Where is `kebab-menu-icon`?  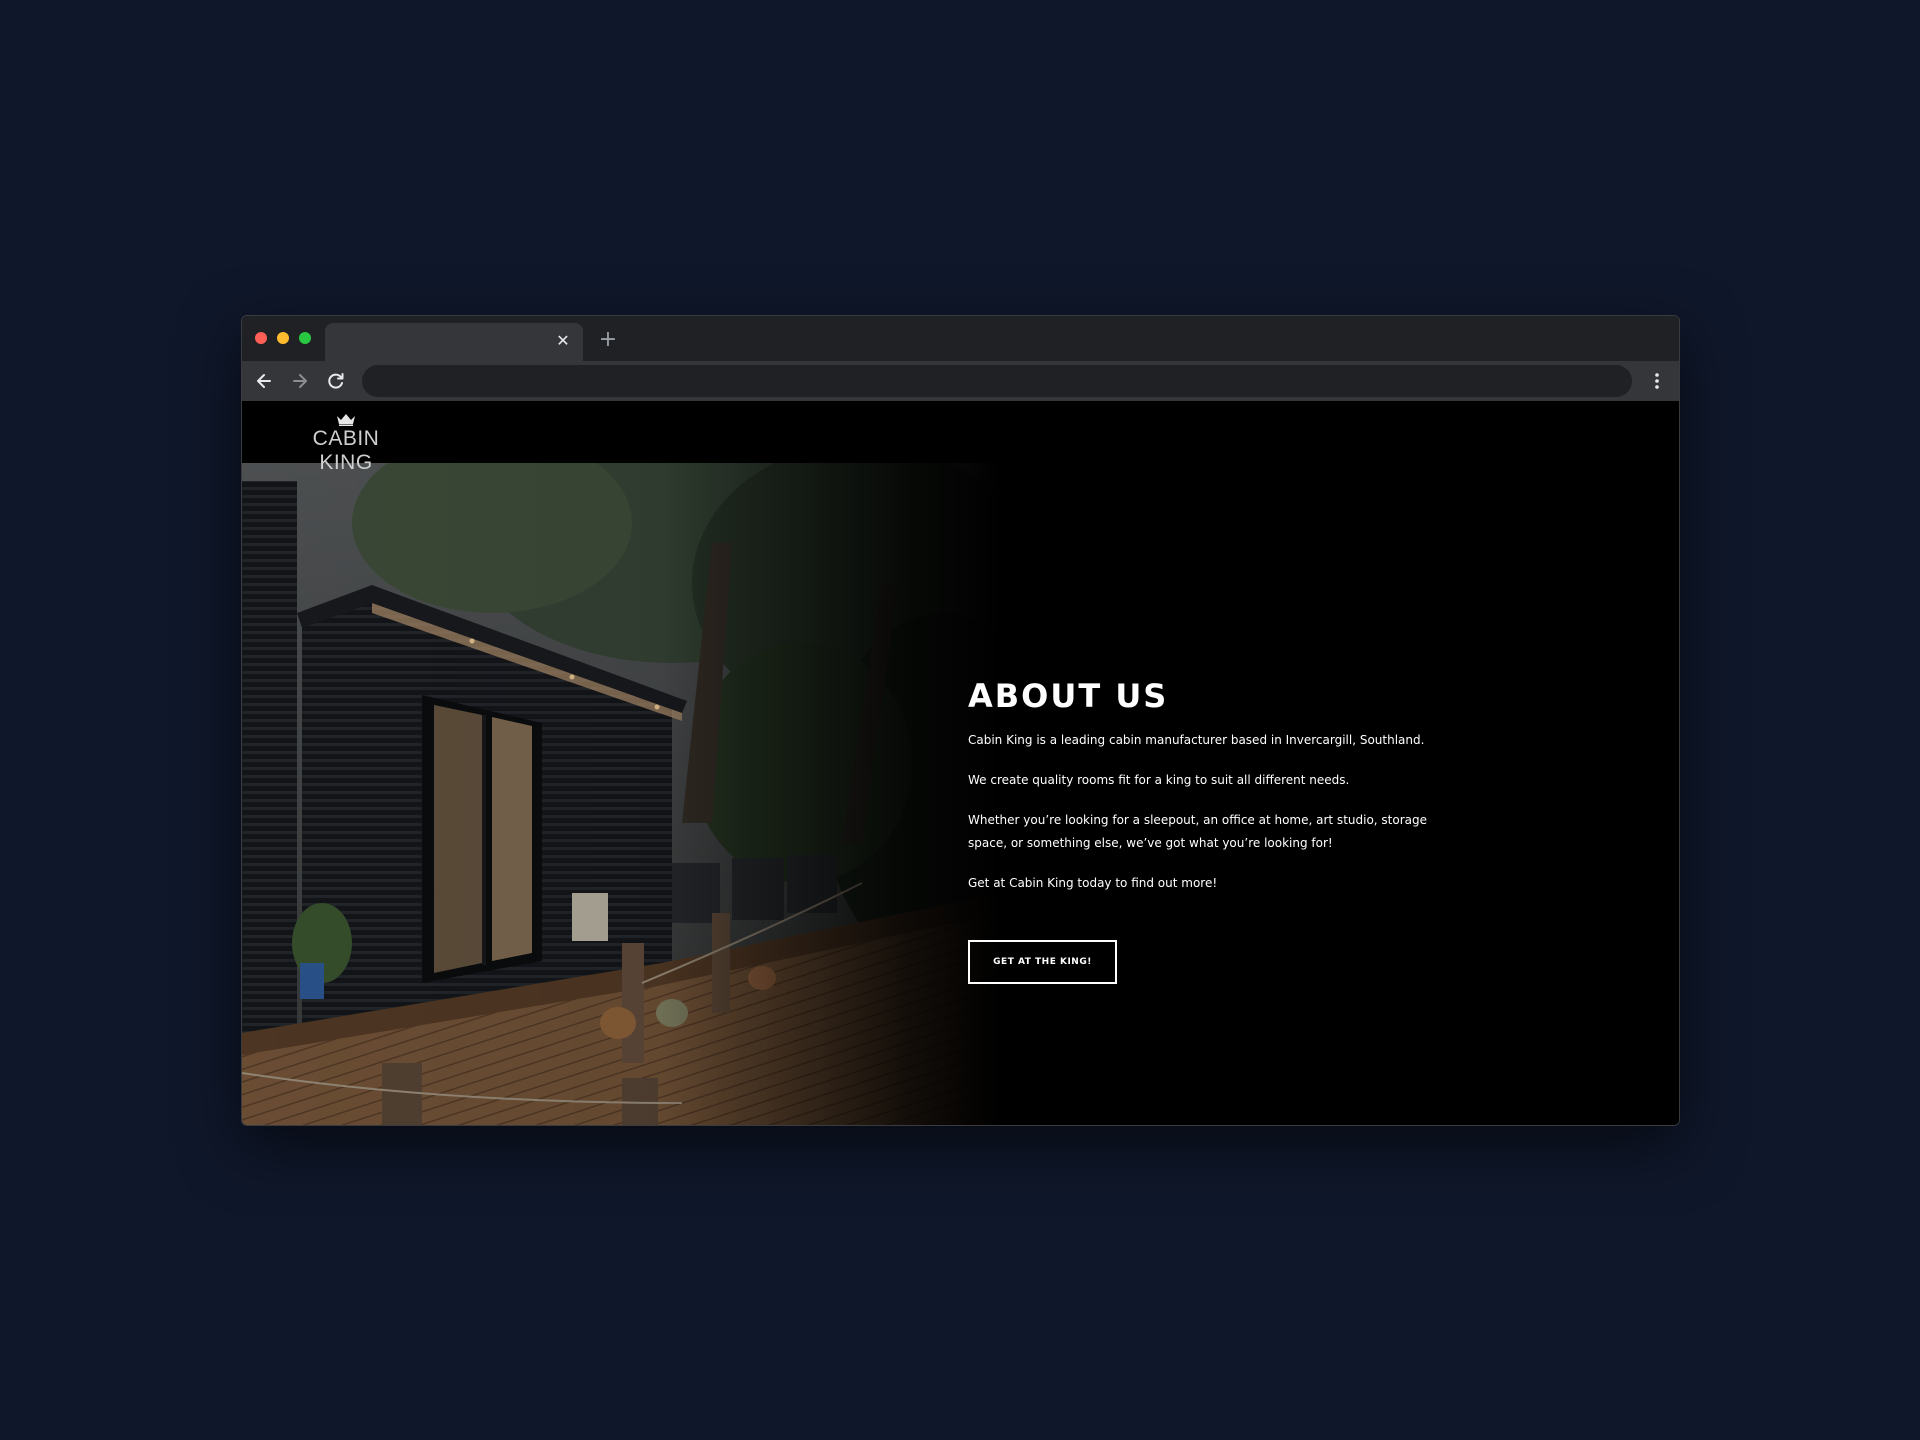
kebab-menu-icon is located at coordinates (1657, 381).